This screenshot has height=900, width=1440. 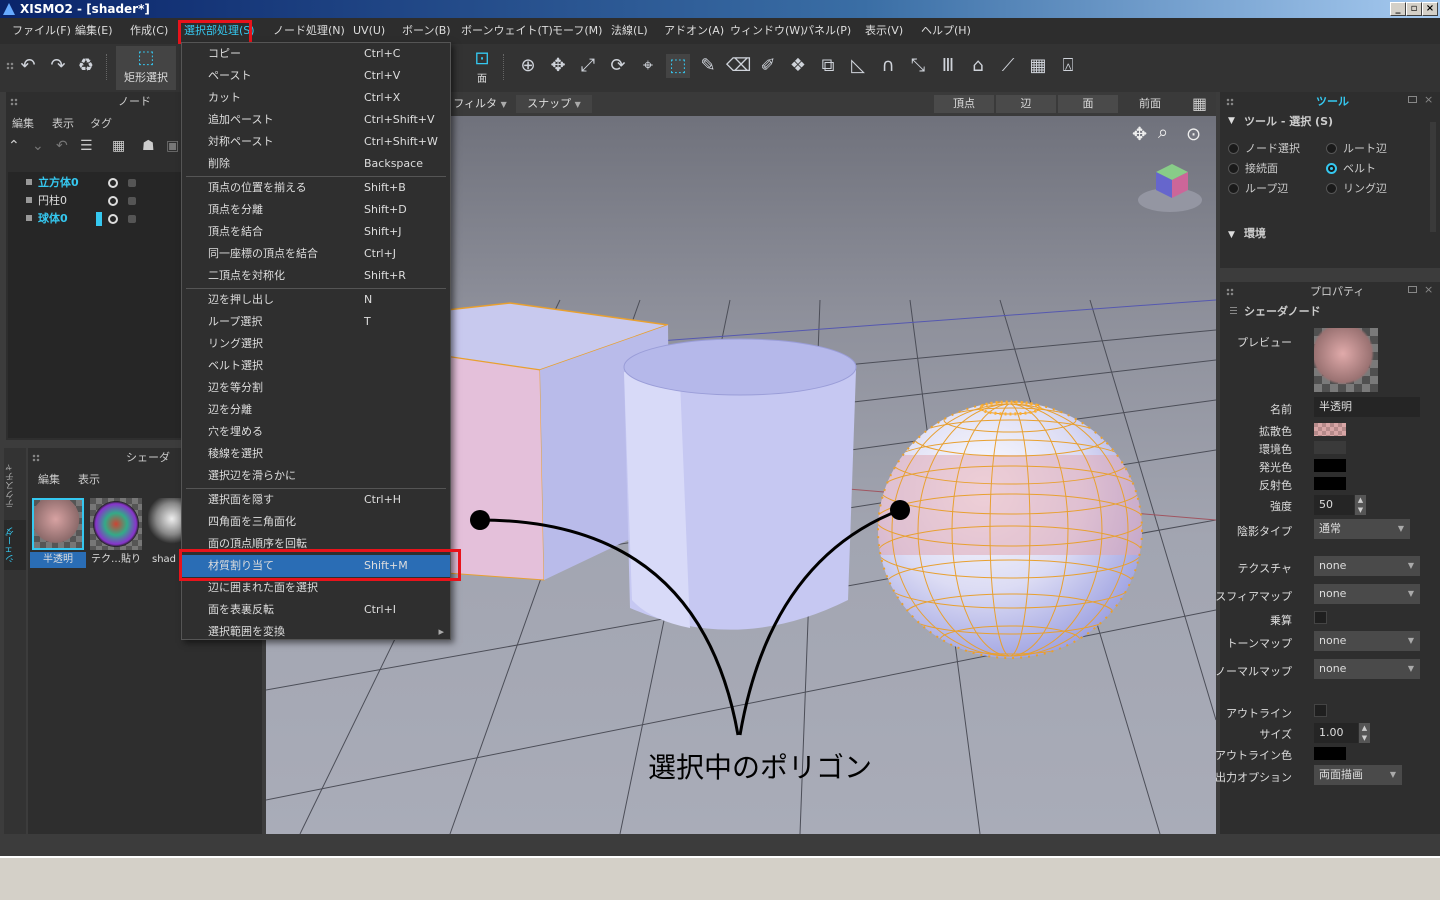 What do you see at coordinates (1331, 188) in the screenshot?
I see `radio-ring-edge` at bounding box center [1331, 188].